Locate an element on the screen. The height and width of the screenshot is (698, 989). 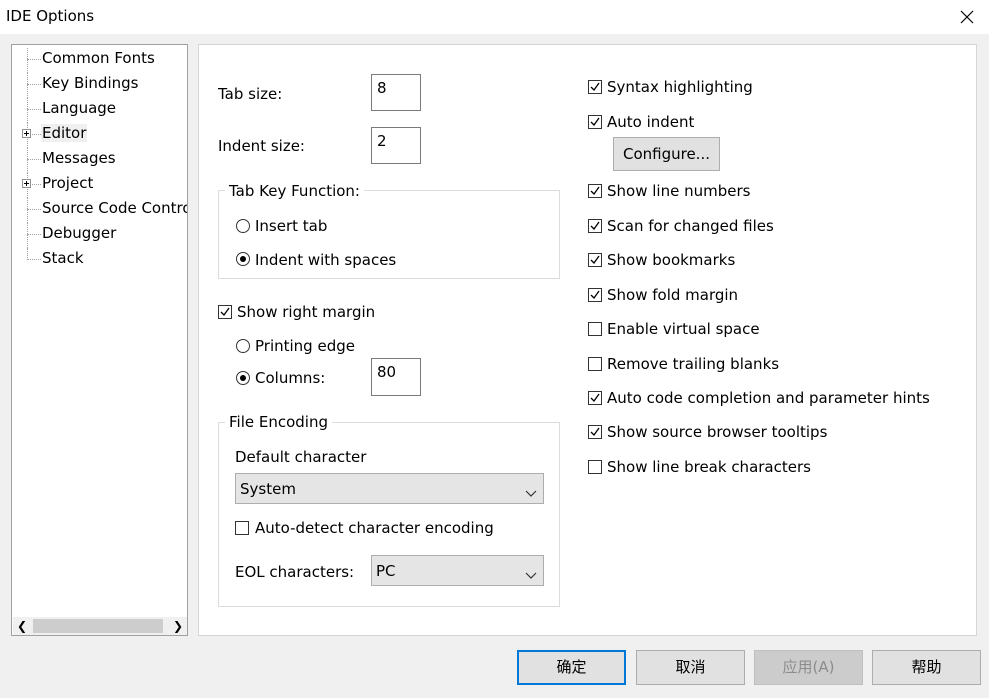
indent-size-label: Indent size: is located at coordinates (261, 146).